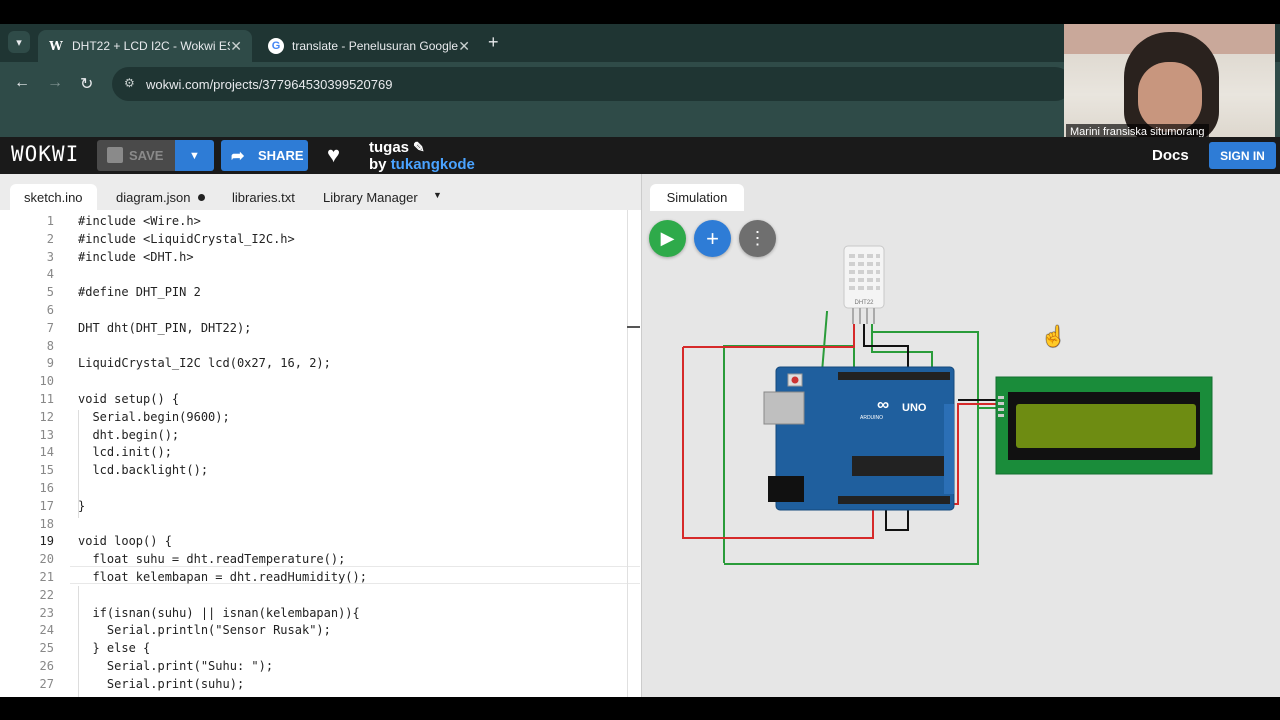 The height and width of the screenshot is (720, 1280). I want to click on tab-sketch-ino: sketch.ino, so click(53, 197).